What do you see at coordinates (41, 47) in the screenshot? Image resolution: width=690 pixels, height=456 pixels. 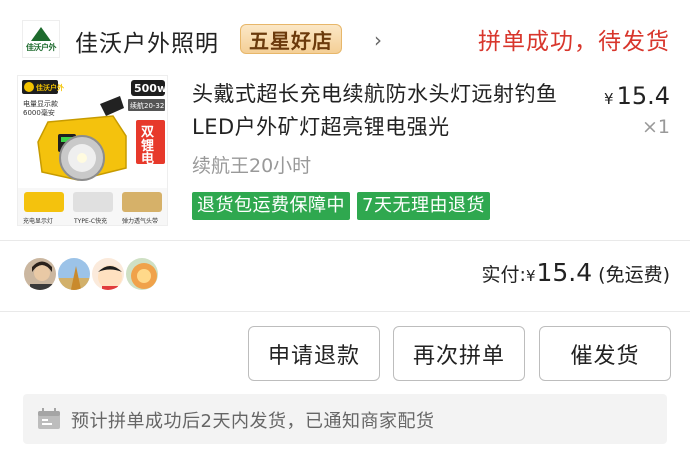 I see `shop-logo-text: 佳沃户外` at bounding box center [41, 47].